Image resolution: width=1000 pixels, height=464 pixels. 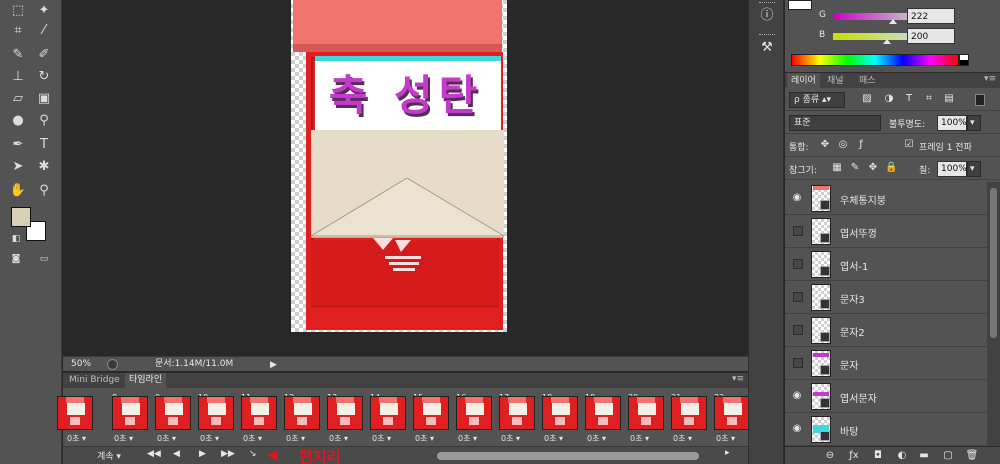 I want to click on dodge-icon: ⚲, so click(x=44, y=121).